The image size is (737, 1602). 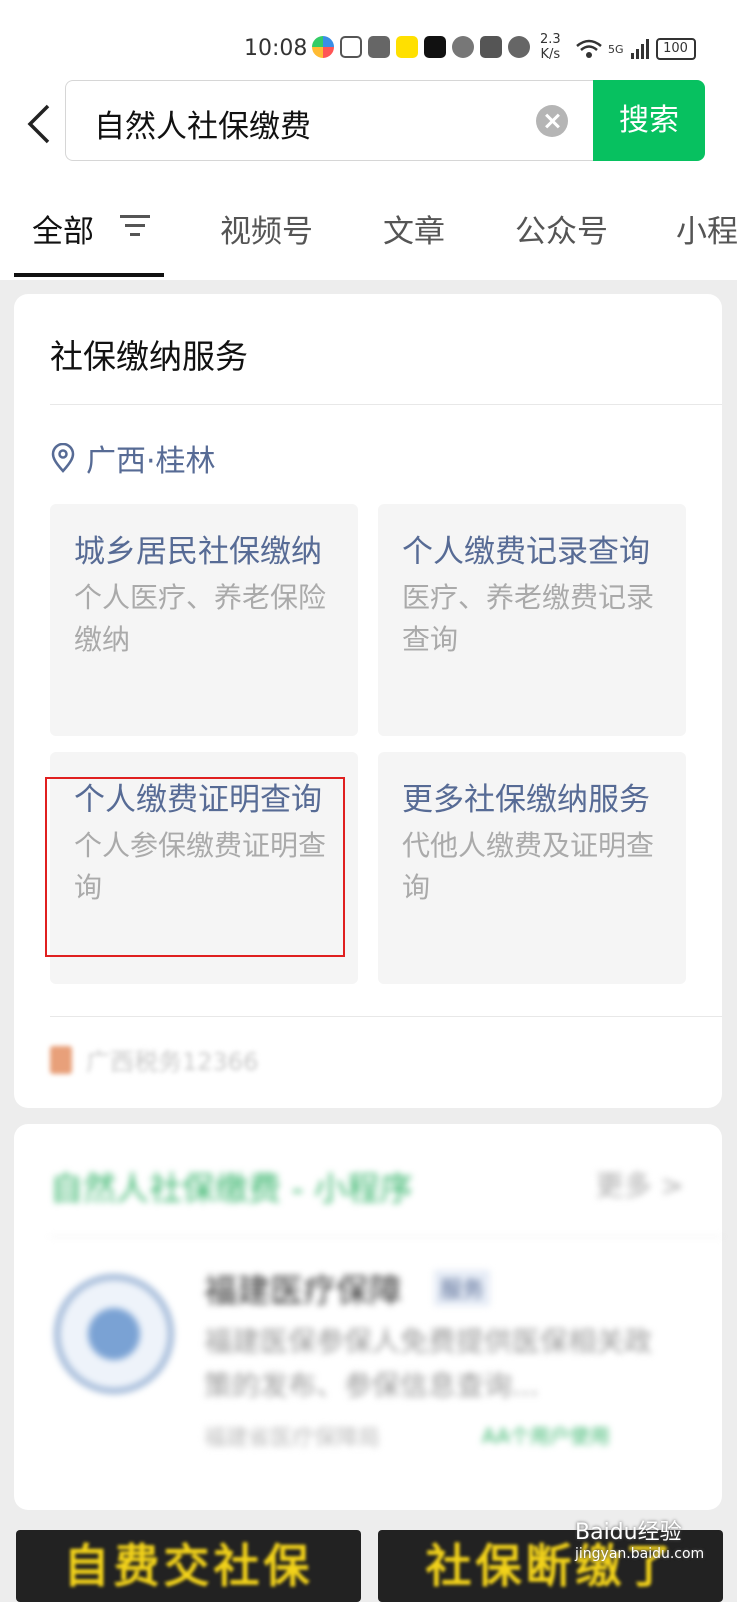 I want to click on status-right: 5G 100, so click(x=636, y=49).